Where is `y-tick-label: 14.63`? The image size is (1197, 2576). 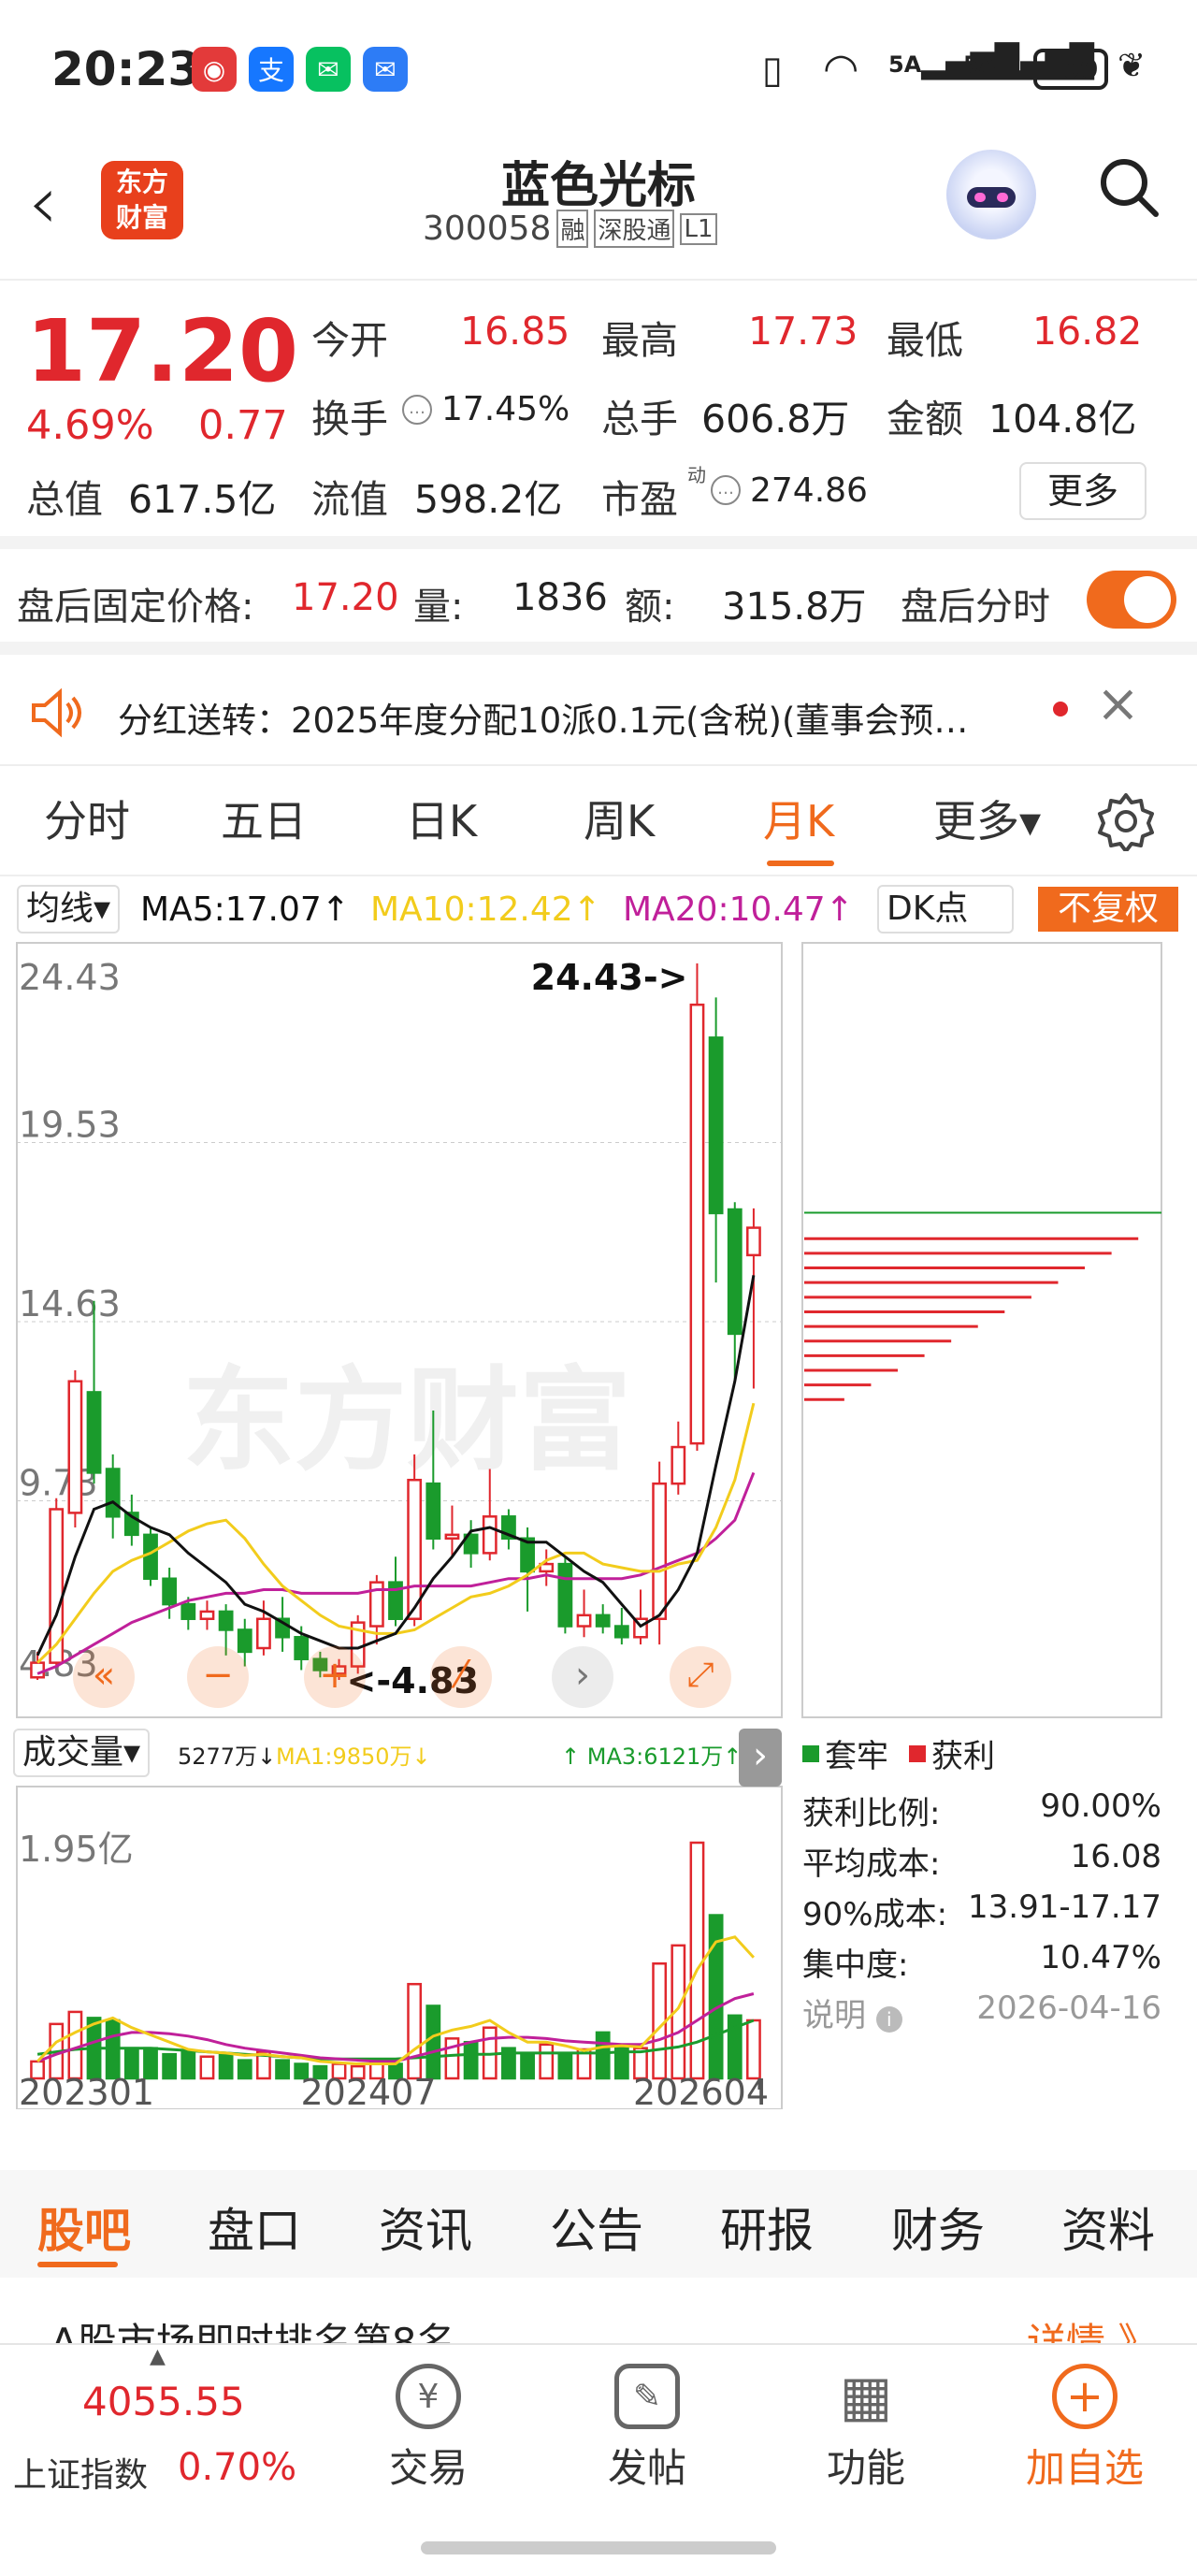 y-tick-label: 14.63 is located at coordinates (70, 1303).